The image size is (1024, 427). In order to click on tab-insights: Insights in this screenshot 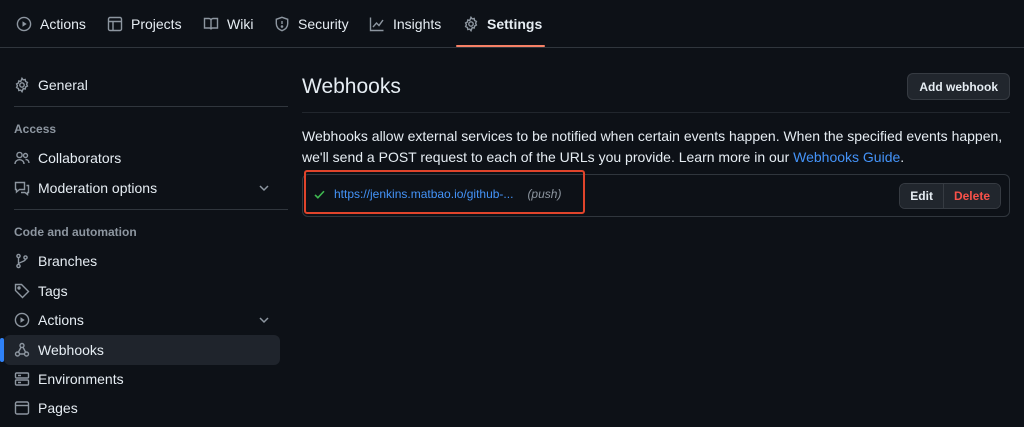, I will do `click(405, 24)`.